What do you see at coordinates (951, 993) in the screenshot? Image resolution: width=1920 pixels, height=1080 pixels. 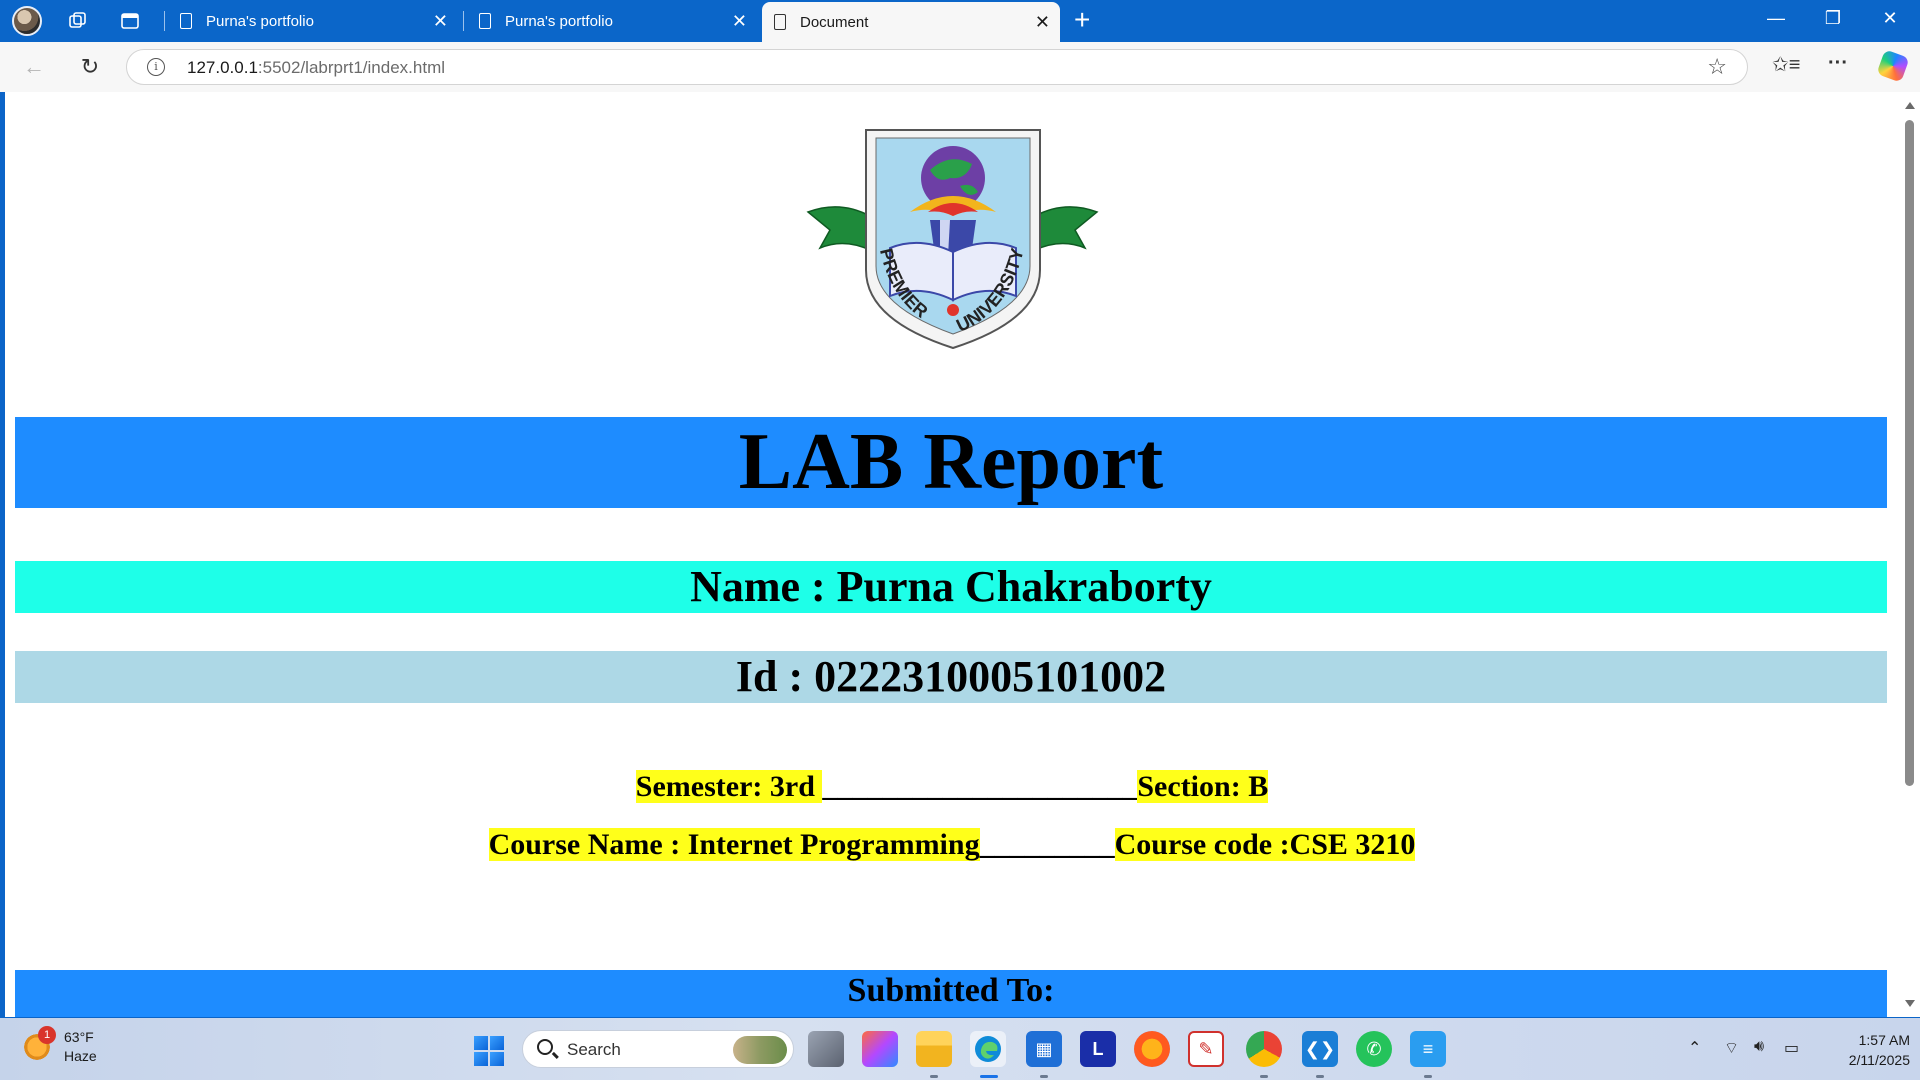 I see `submitted-to-heading: Submitted To:` at bounding box center [951, 993].